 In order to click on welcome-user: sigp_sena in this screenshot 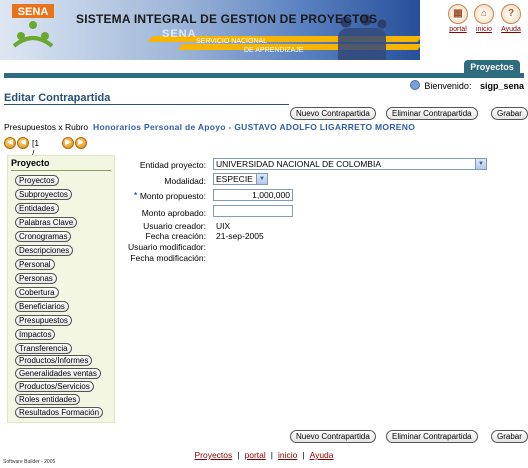, I will do `click(501, 86)`.